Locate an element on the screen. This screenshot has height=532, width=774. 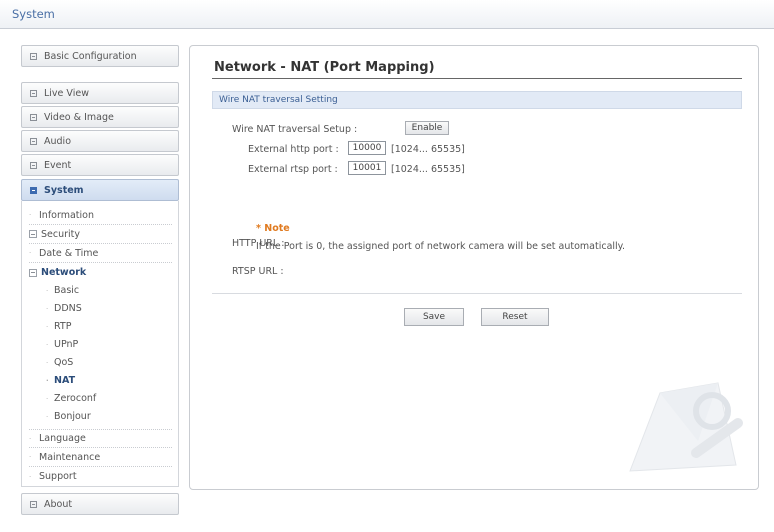
nav-label: System is located at coordinates (64, 190).